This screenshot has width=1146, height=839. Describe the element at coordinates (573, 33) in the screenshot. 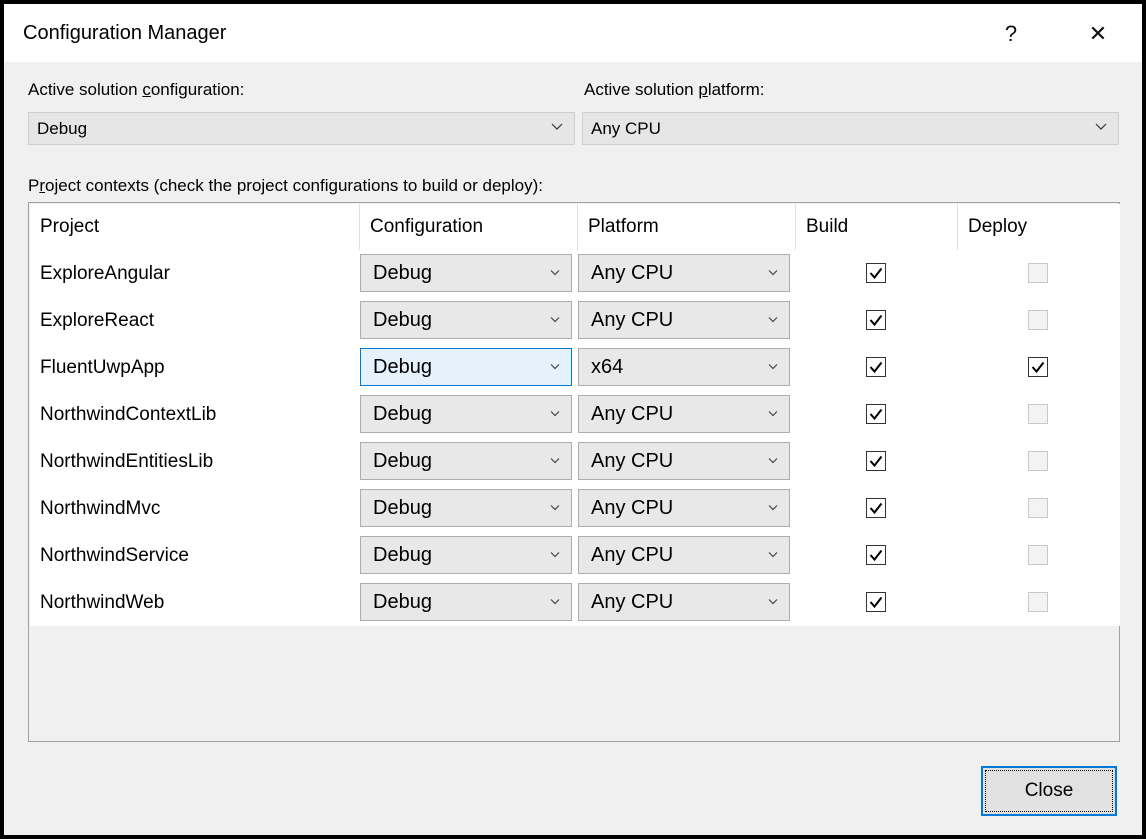

I see `title-bar: Configuration Manager ? ✕` at that location.